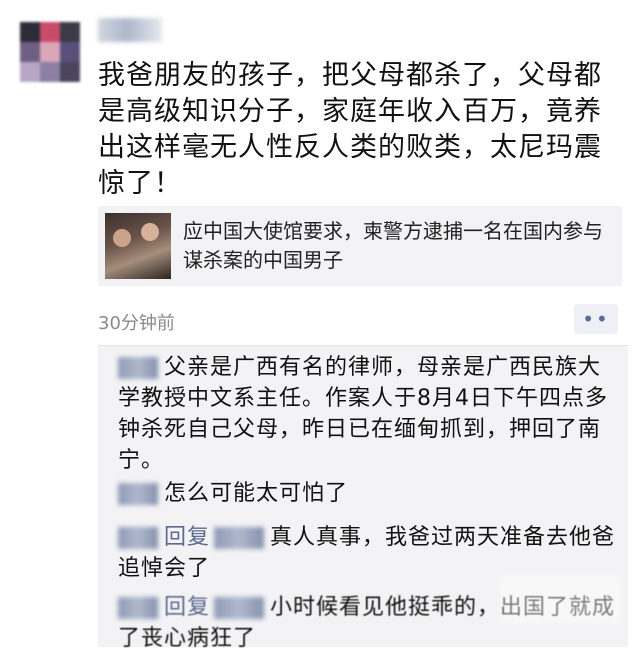 The width and height of the screenshot is (640, 654). Describe the element at coordinates (256, 493) in the screenshot. I see `comment-text: 怎么可能太可怕了` at that location.